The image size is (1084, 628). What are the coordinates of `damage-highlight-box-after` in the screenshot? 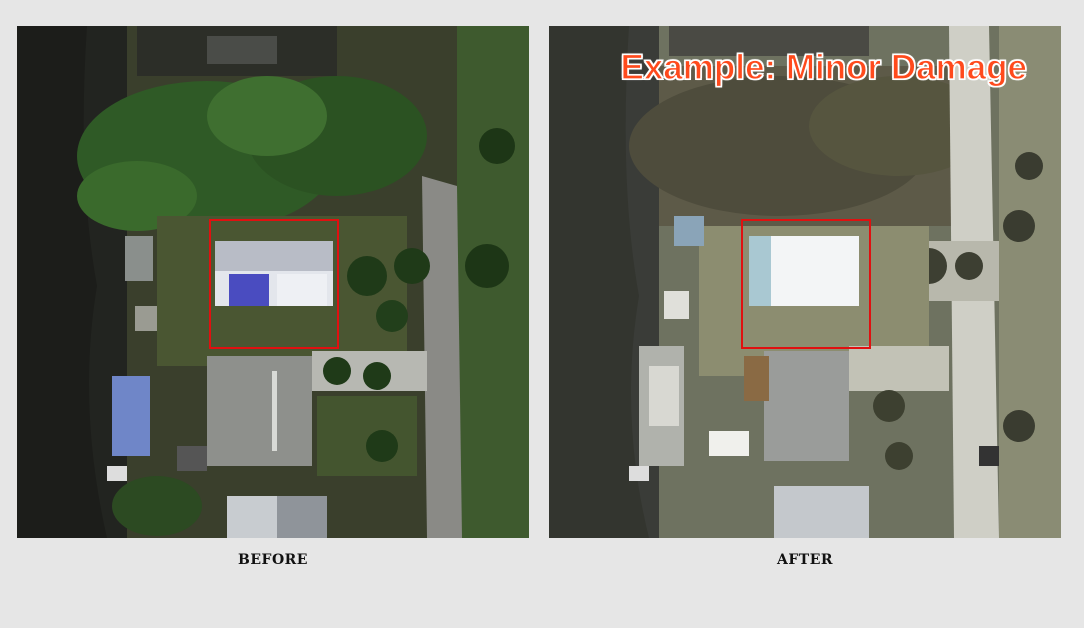 It's located at (806, 284).